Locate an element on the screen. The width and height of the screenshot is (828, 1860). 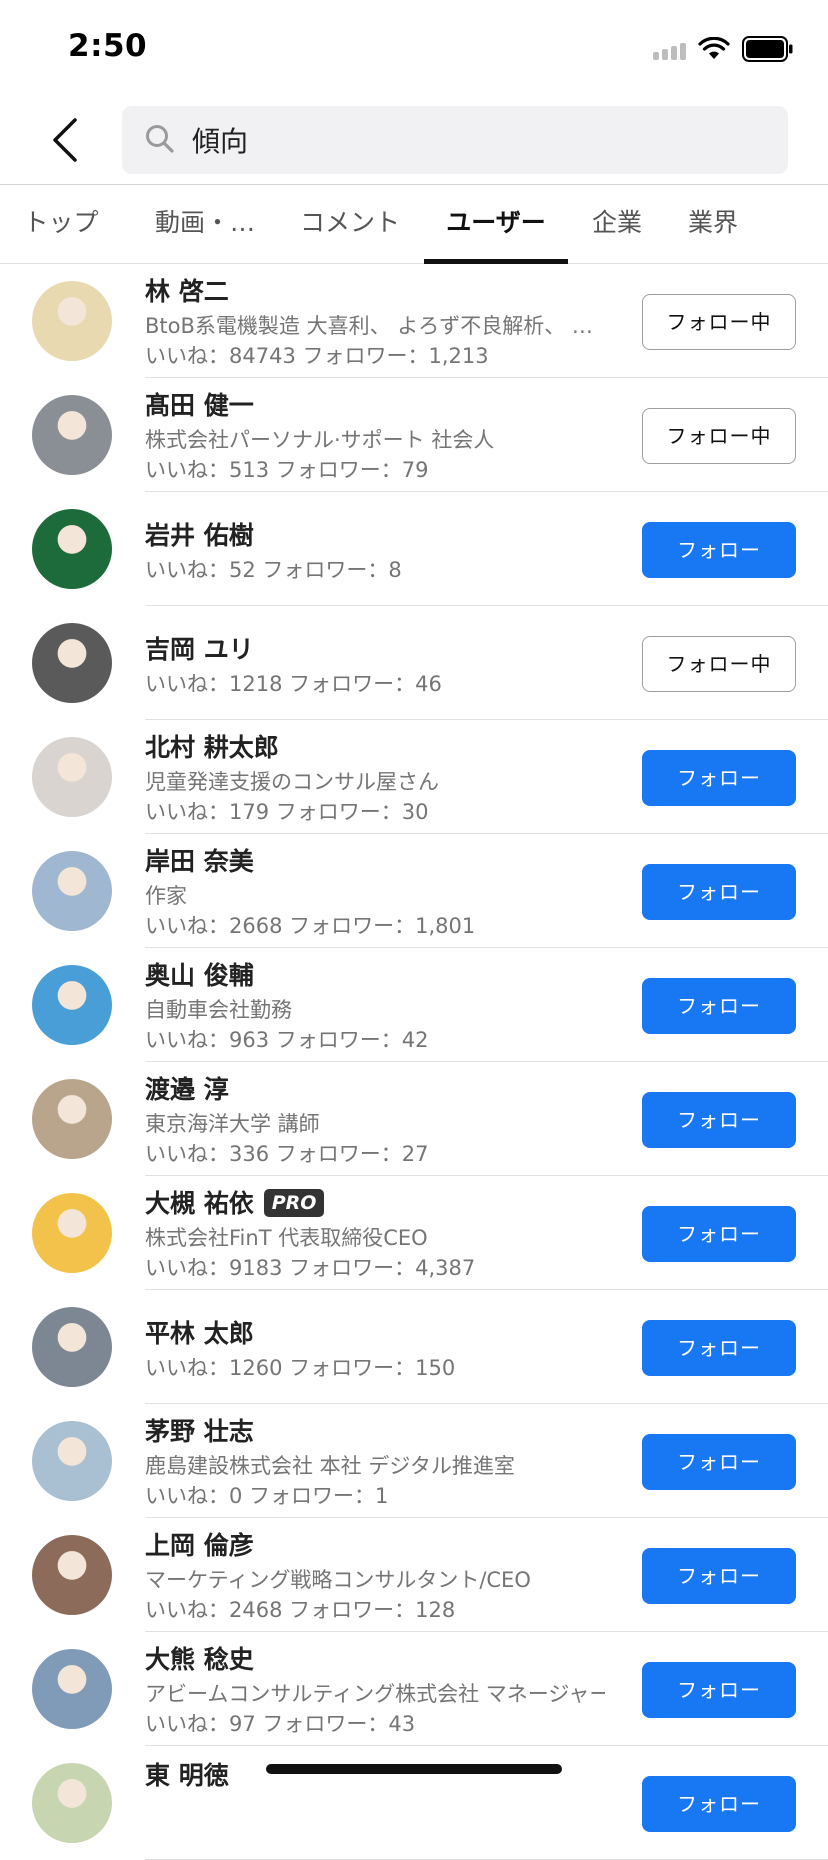
tab-label: 業界 is located at coordinates (712, 222).